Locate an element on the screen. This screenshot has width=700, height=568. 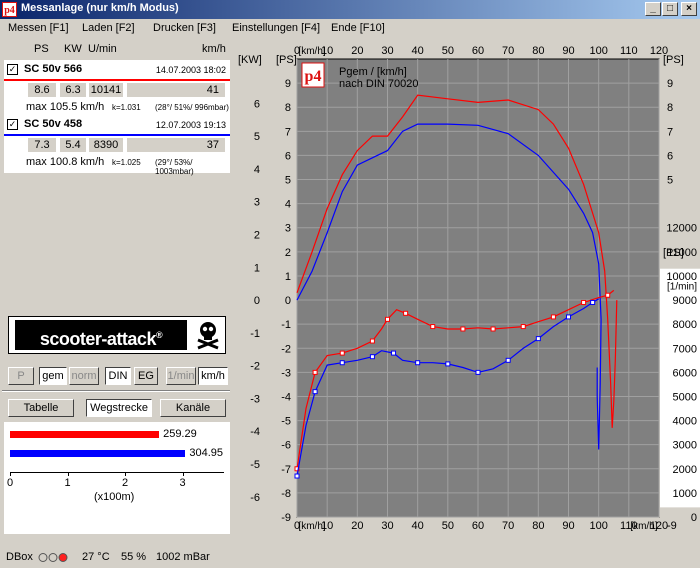
header-ps: PS is located at coordinates (41, 49).